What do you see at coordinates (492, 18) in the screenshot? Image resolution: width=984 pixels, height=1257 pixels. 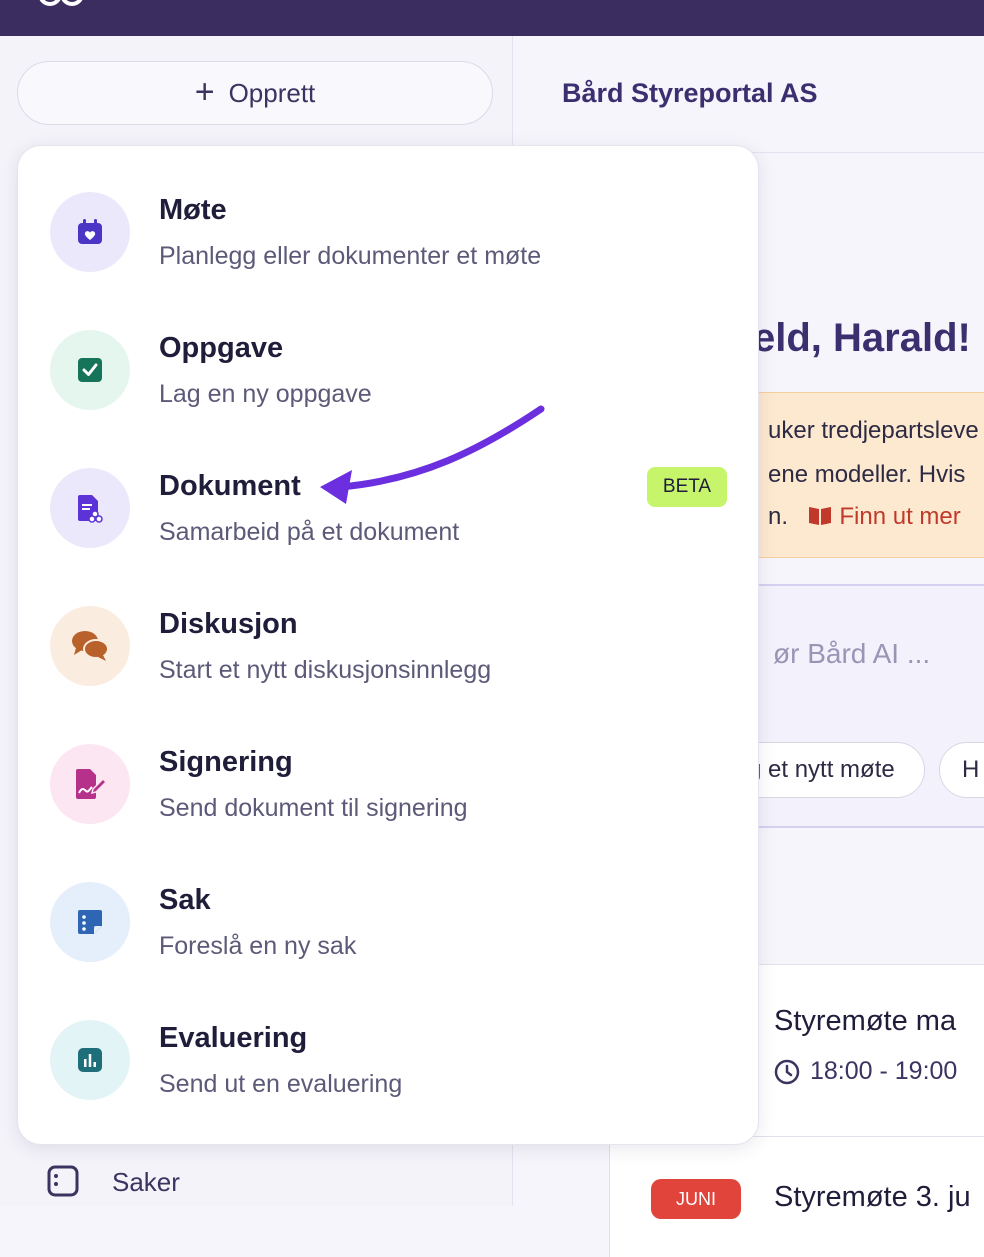 I see `top-bar` at bounding box center [492, 18].